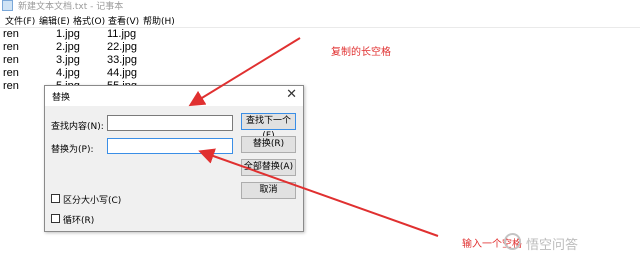 The height and width of the screenshot is (270, 640). I want to click on match-case-label: 区分大小写(C), so click(92, 201).